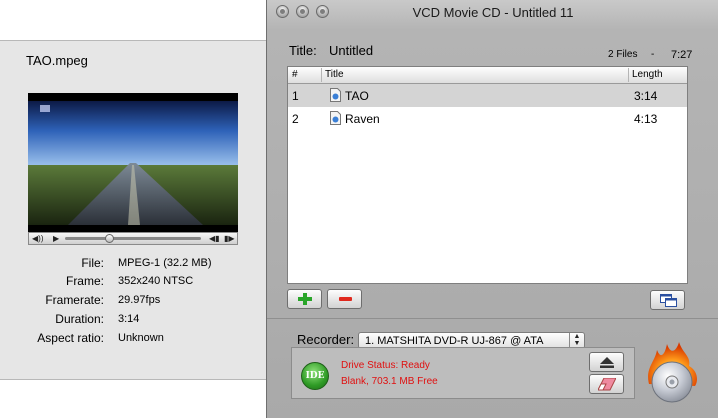  What do you see at coordinates (487, 95) in the screenshot?
I see `table-row: 1 TAO 3:14` at bounding box center [487, 95].